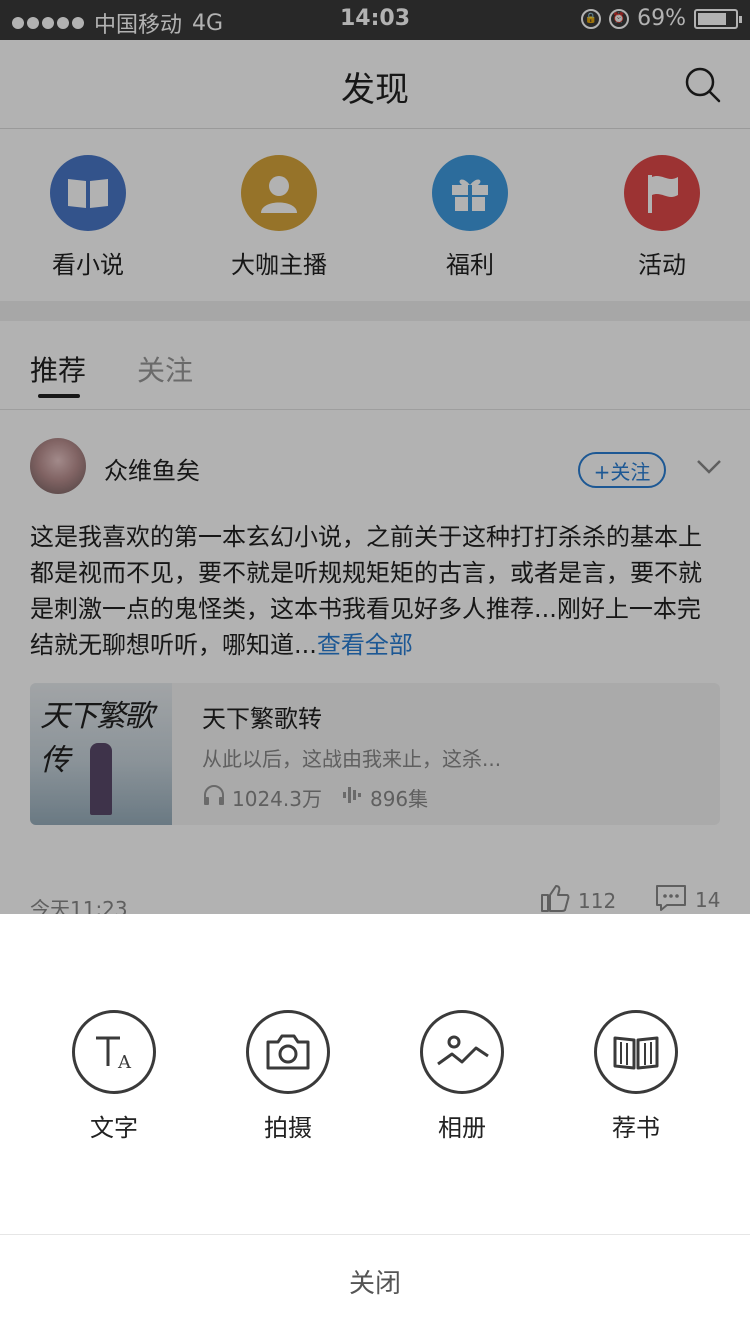 The width and height of the screenshot is (750, 1334). I want to click on publish-album-button: 相册, so click(462, 1076).